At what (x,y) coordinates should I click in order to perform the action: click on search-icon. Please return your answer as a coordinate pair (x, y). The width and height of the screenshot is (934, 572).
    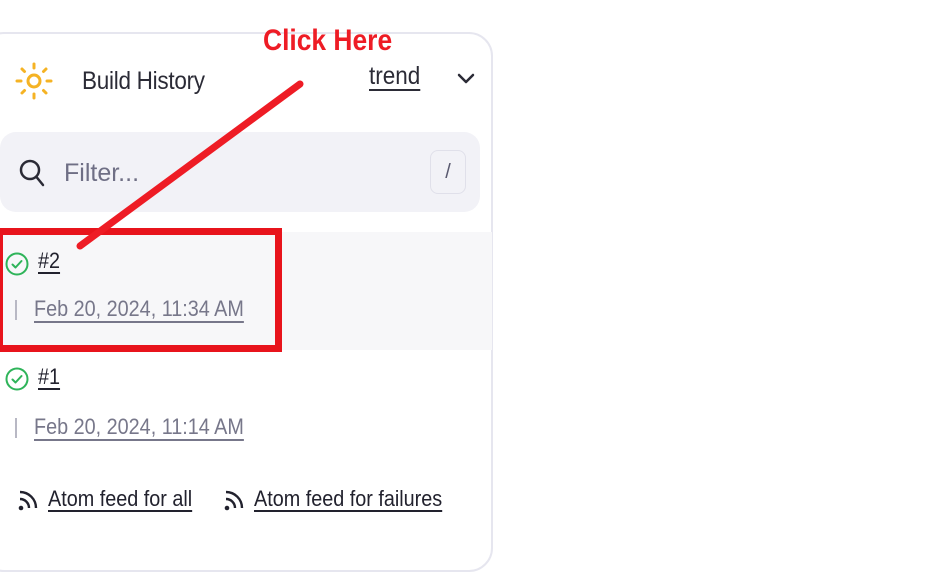
    Looking at the image, I should click on (32, 173).